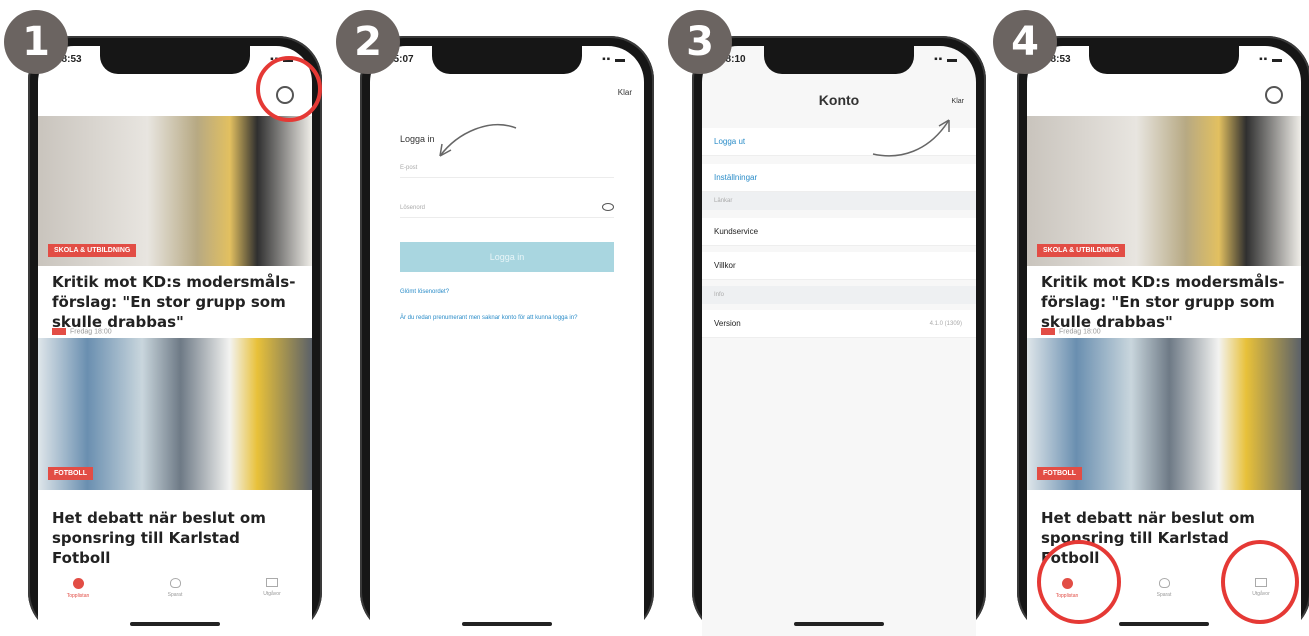 Image resolution: width=1309 pixels, height=636 pixels. Describe the element at coordinates (839, 266) in the screenshot. I see `terms-row: Villkor` at that location.